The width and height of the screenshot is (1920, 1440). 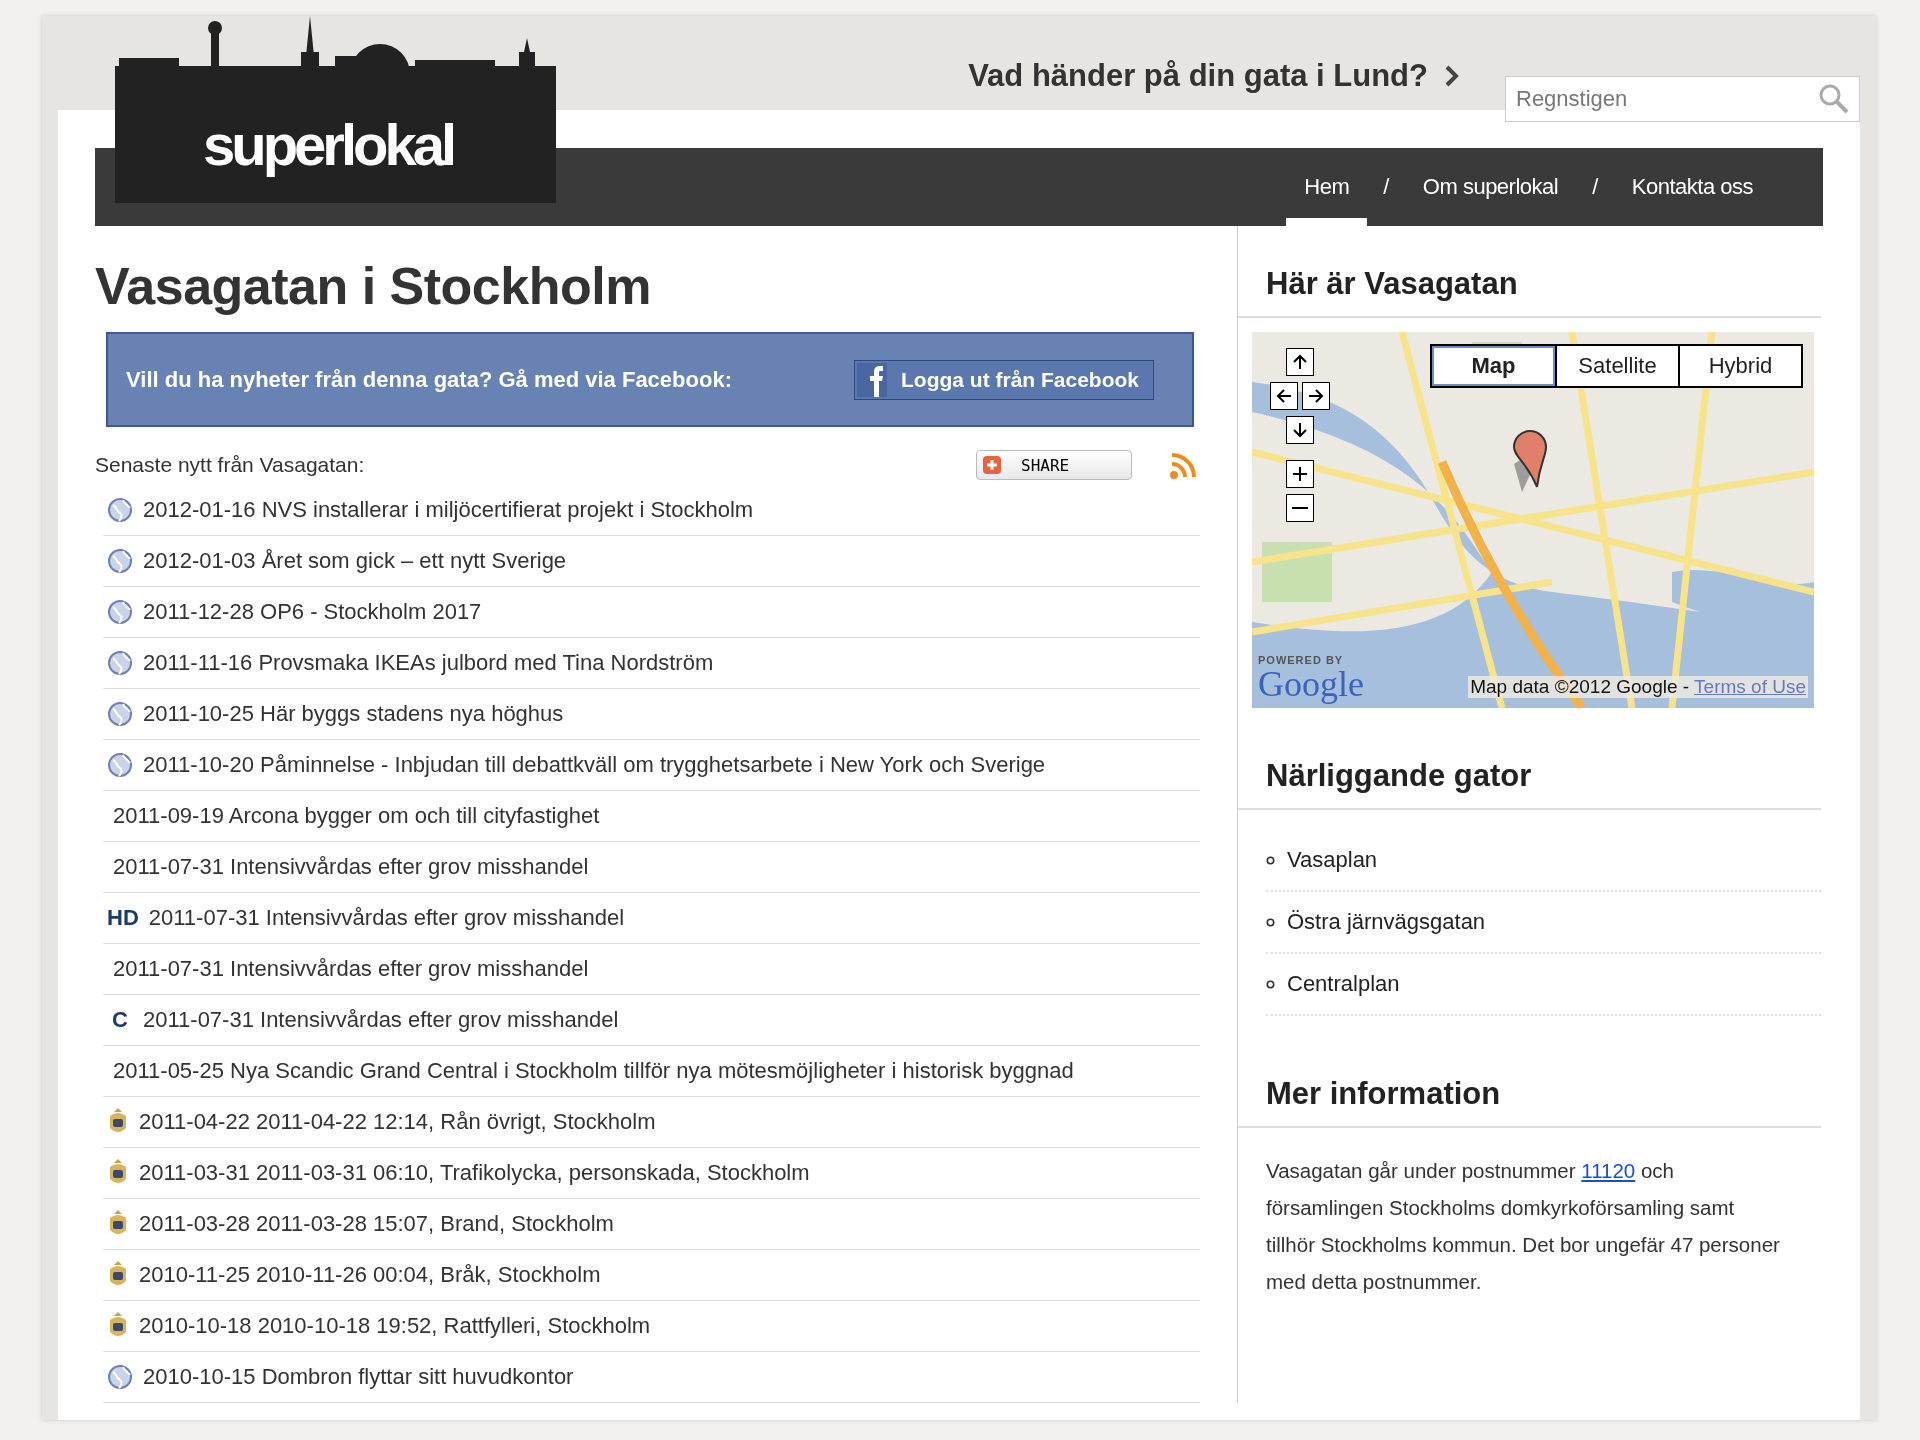 I want to click on postcode-link: 11120, so click(x=1608, y=1170).